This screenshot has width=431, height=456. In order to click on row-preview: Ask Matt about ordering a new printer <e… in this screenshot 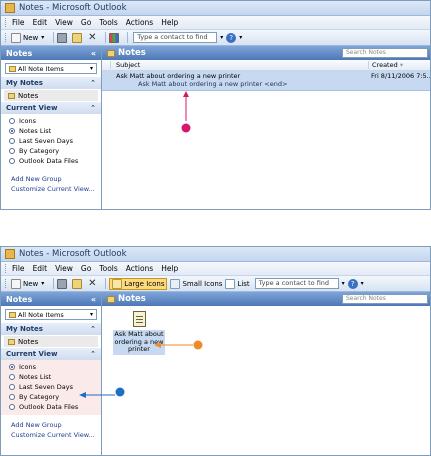, I will do `click(213, 84)`.